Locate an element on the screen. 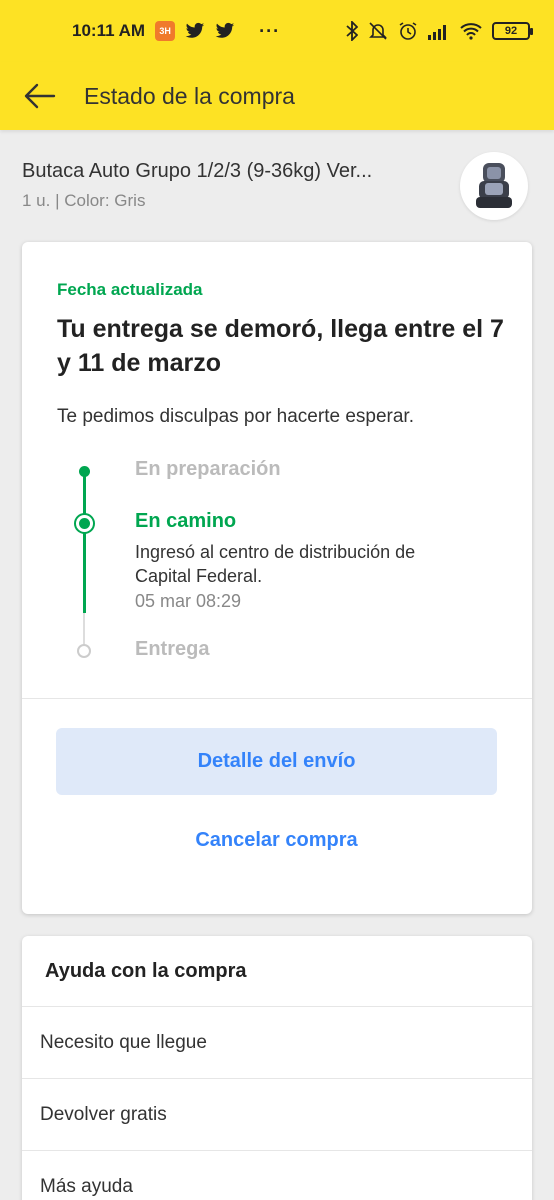 The height and width of the screenshot is (1200, 554). signal-icon is located at coordinates (439, 31).